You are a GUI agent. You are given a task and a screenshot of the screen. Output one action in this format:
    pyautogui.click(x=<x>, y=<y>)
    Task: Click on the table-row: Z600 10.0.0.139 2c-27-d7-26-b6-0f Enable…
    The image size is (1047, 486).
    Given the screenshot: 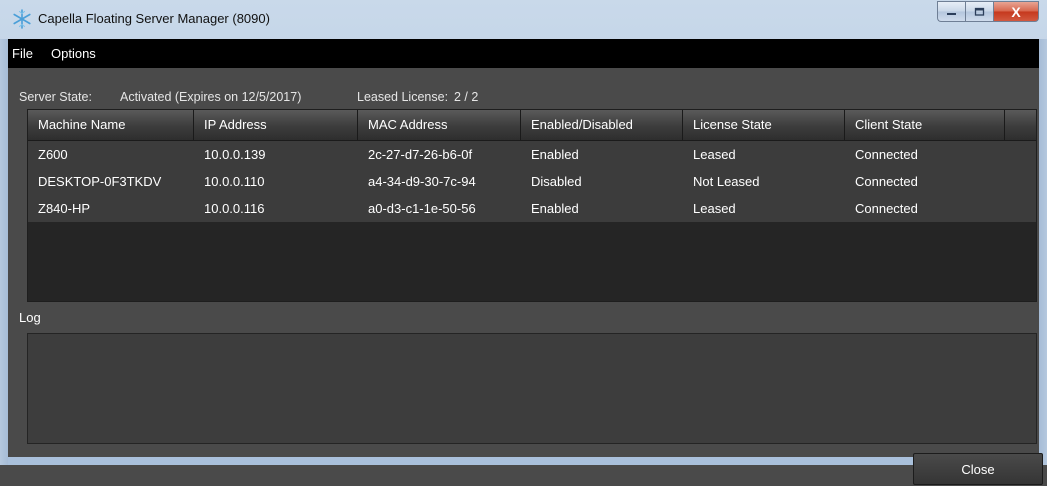 What is the action you would take?
    pyautogui.click(x=532, y=154)
    